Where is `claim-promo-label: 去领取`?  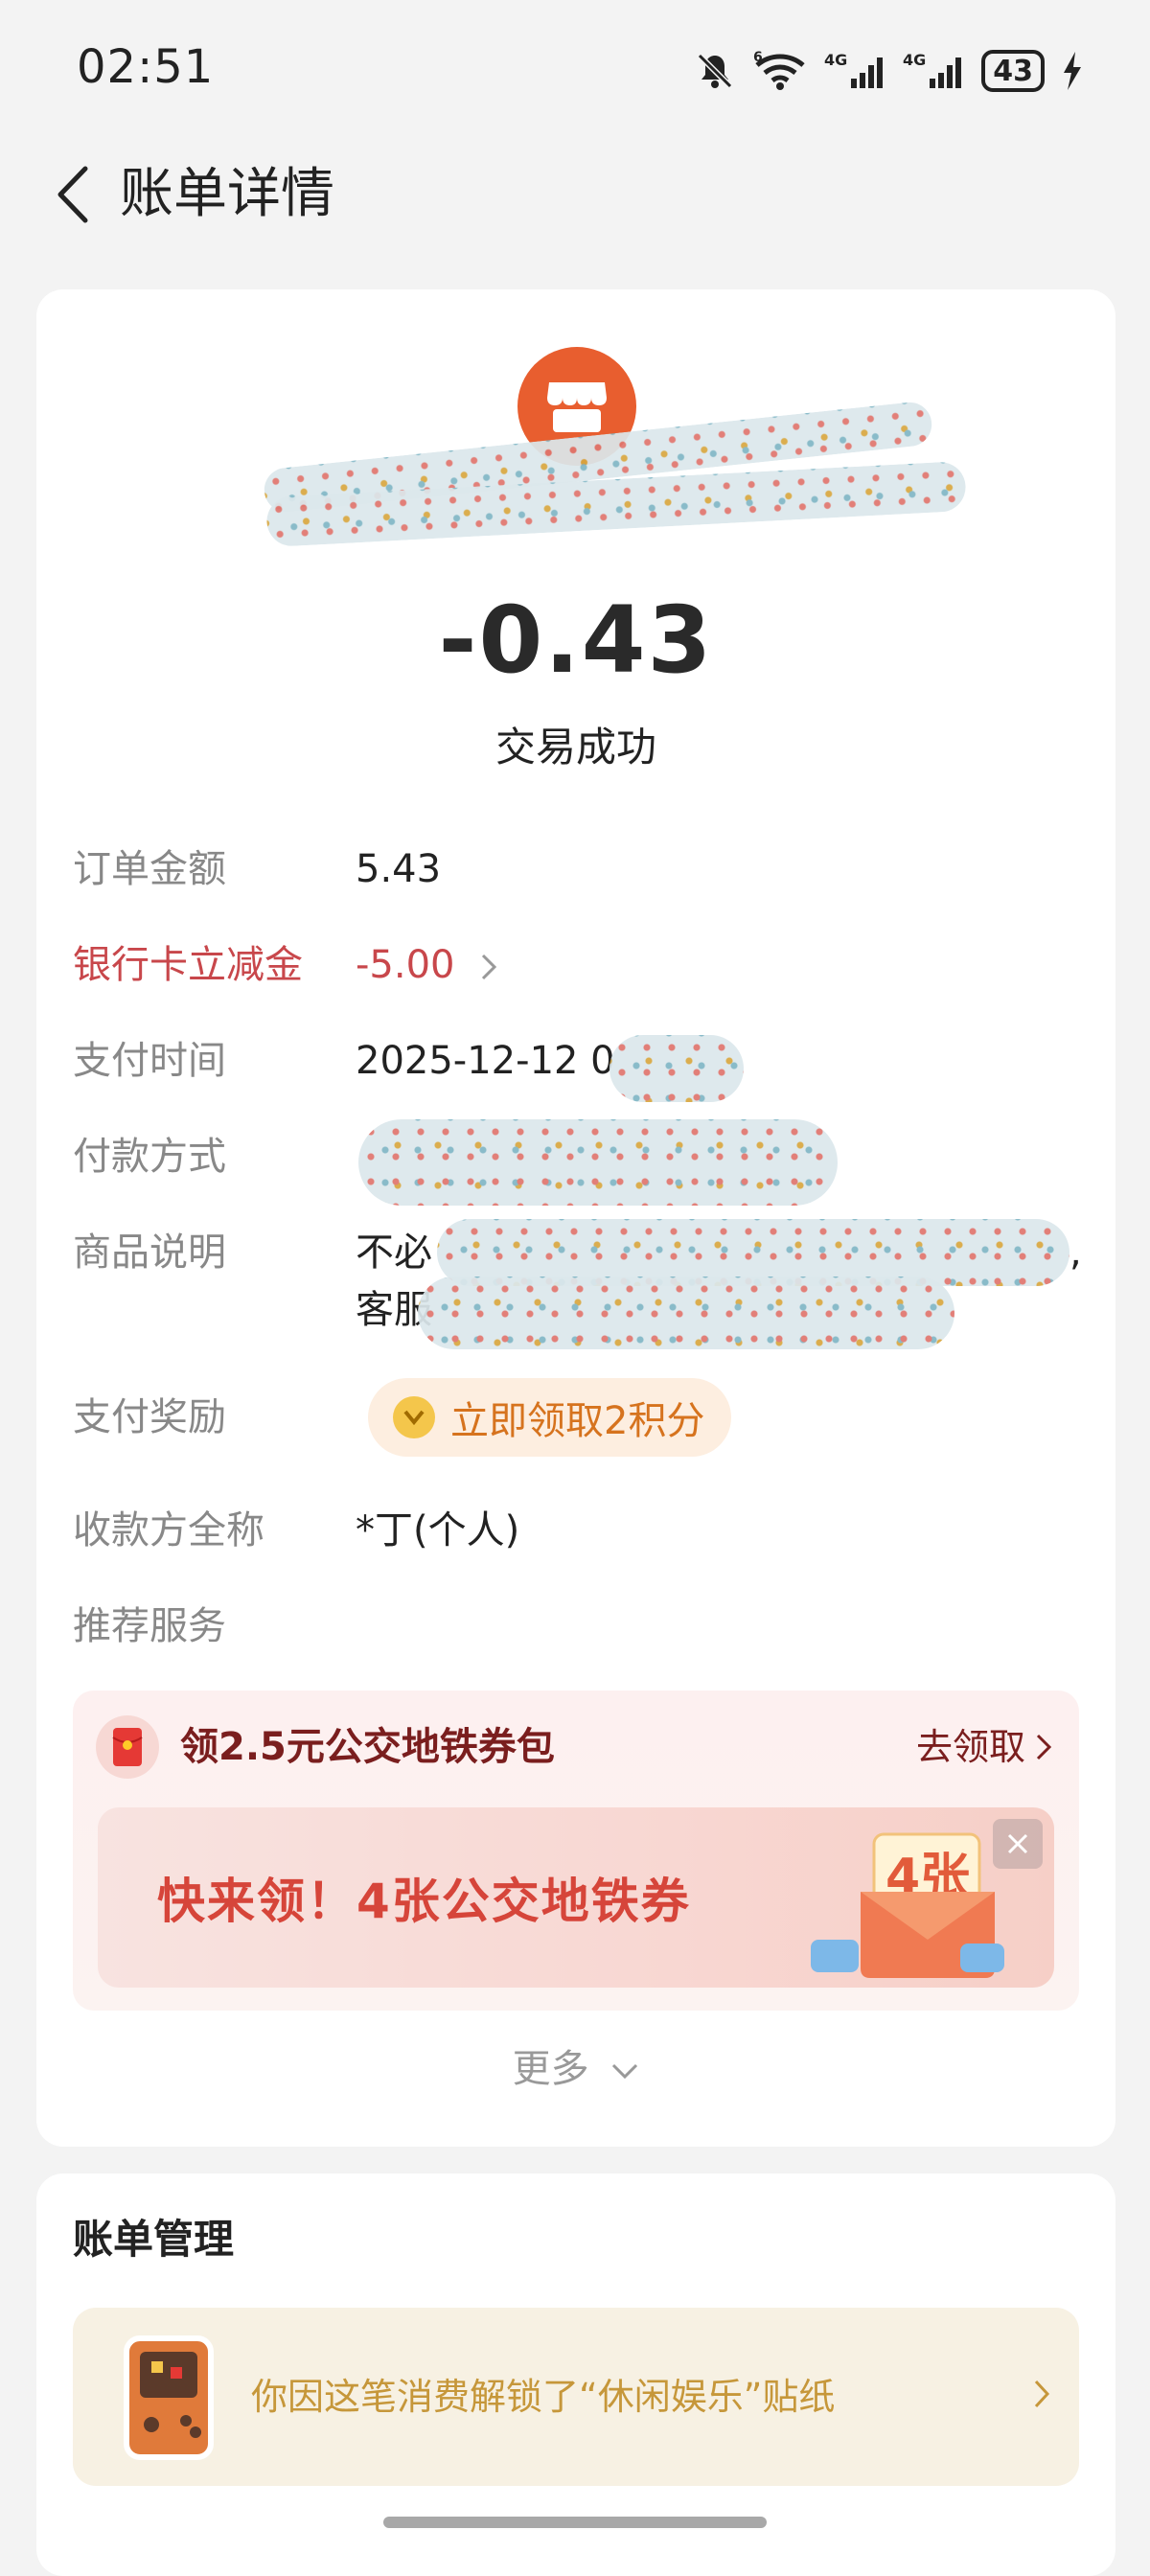 claim-promo-label: 去领取 is located at coordinates (970, 1747).